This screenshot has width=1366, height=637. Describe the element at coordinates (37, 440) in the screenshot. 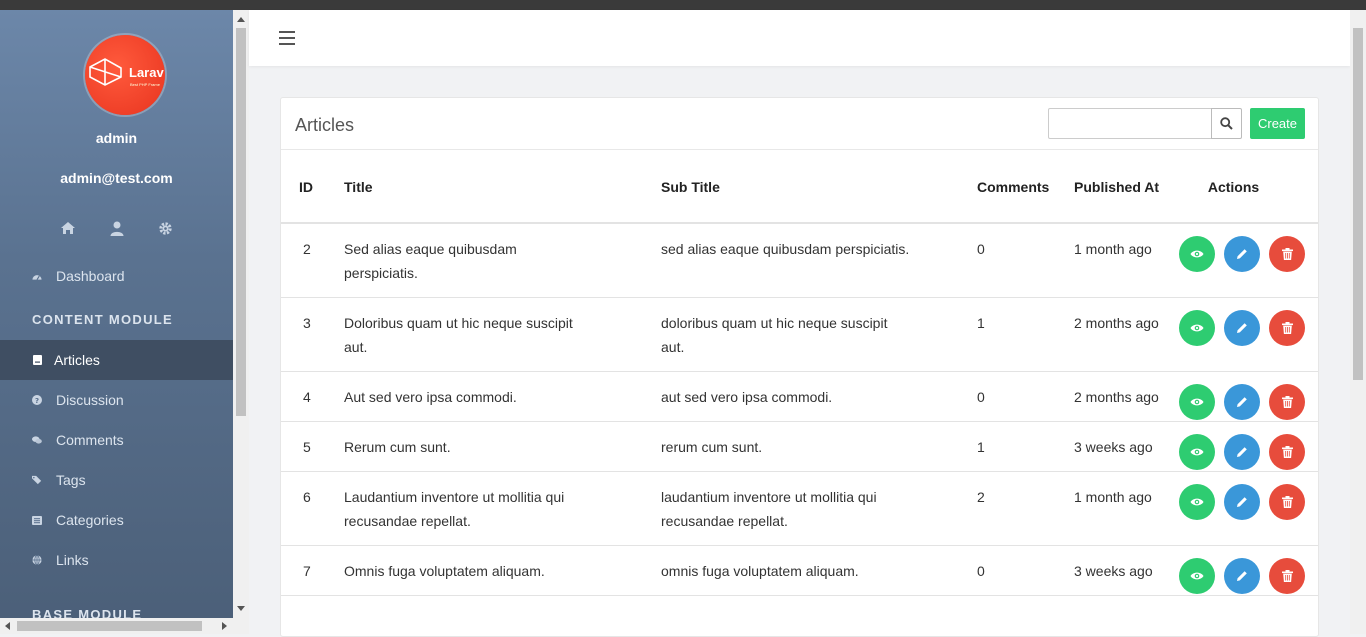

I see `comments-icon` at that location.